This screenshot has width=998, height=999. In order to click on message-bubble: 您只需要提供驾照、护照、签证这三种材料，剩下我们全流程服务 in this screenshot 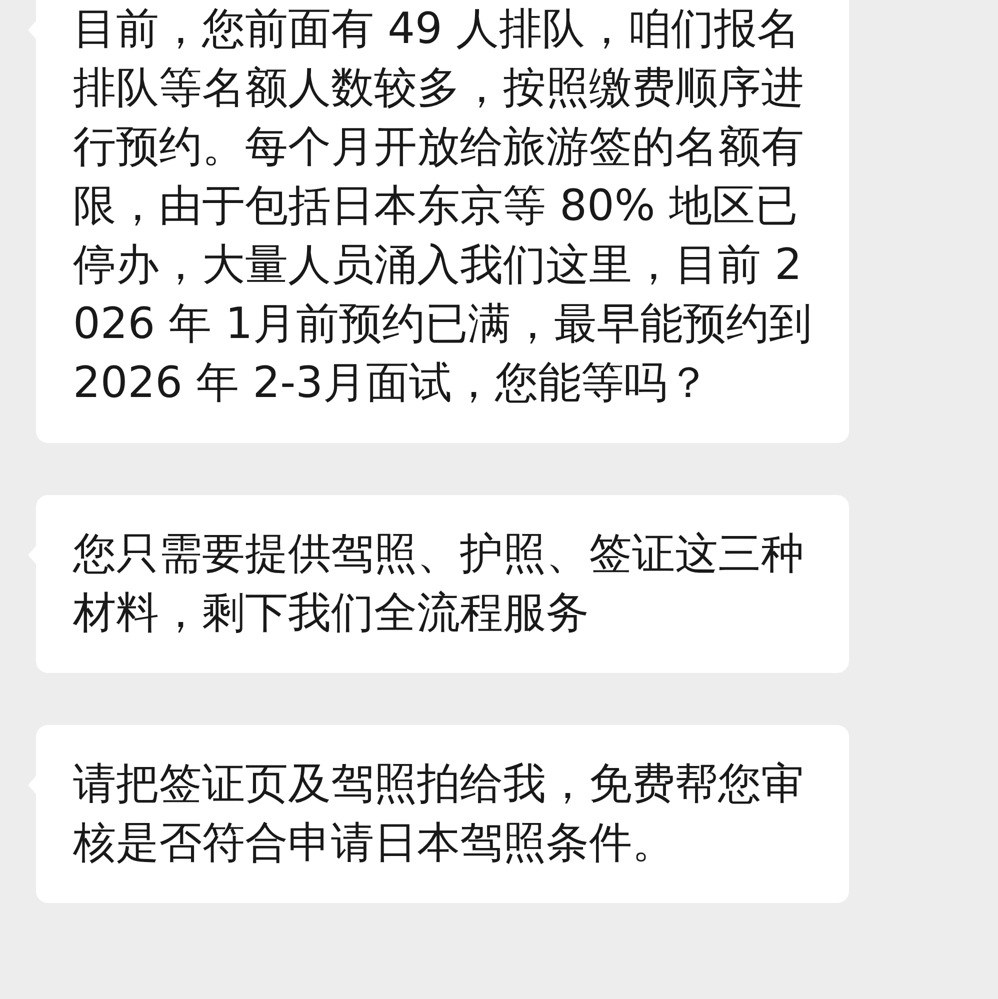, I will do `click(442, 584)`.